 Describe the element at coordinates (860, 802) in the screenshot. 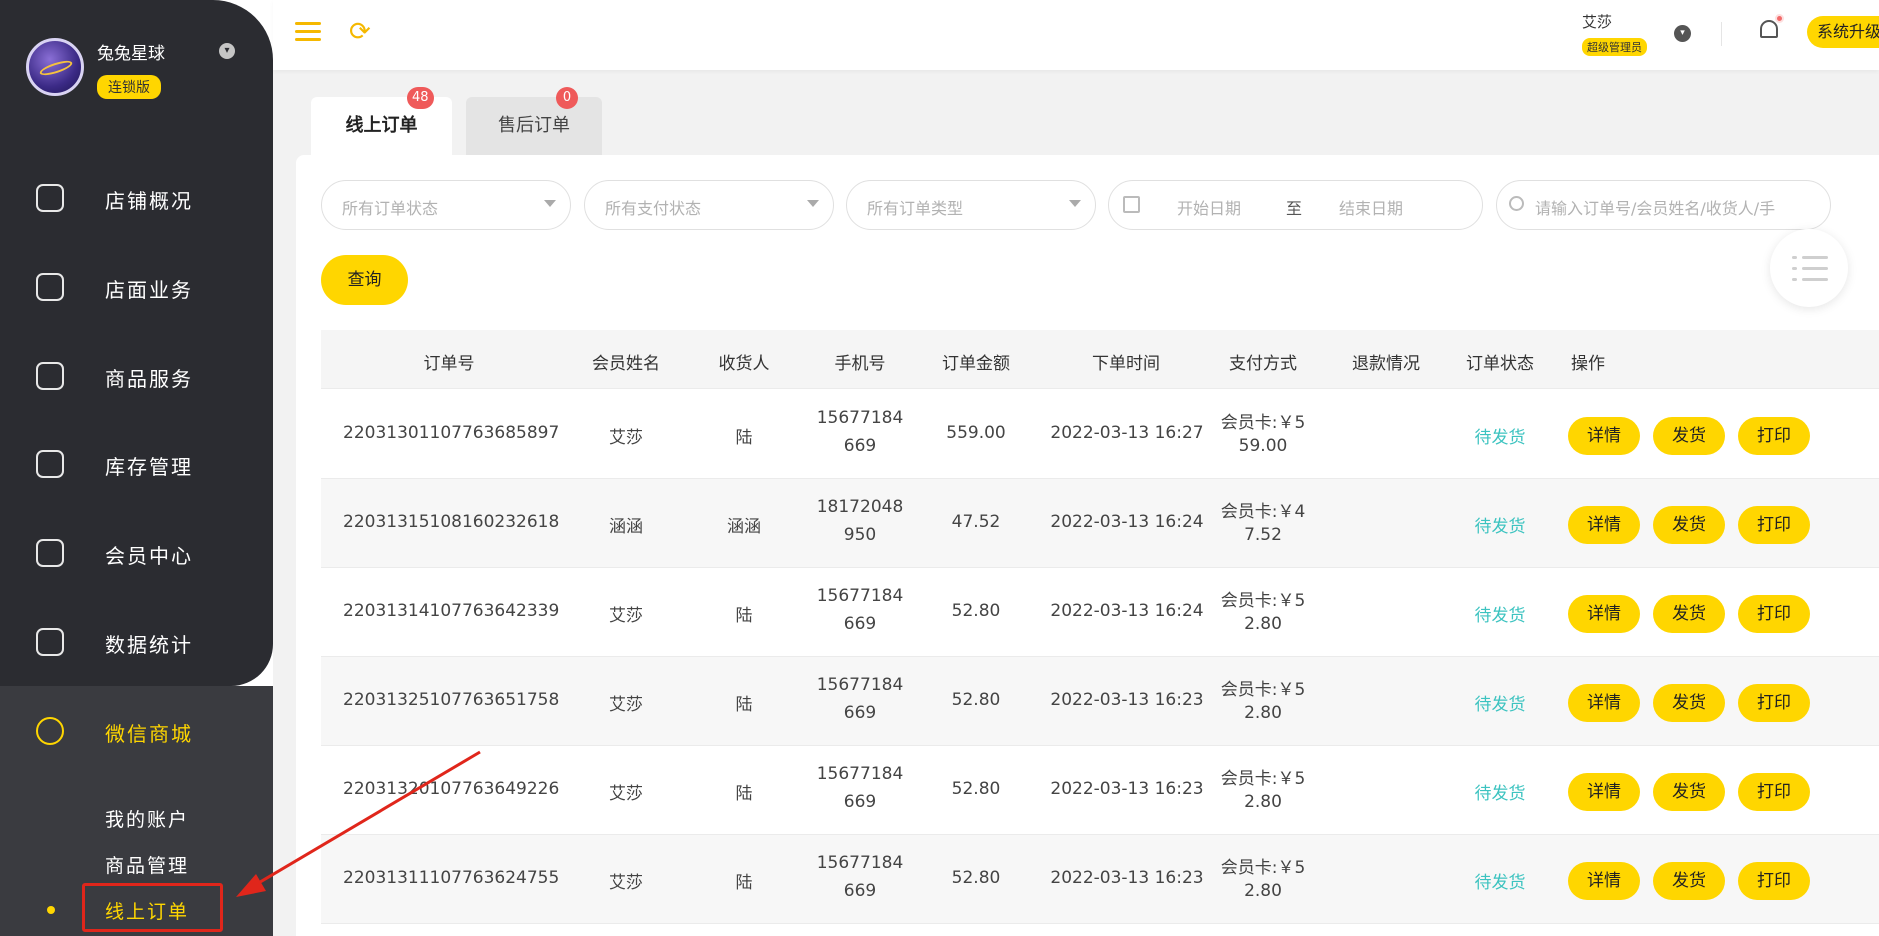

I see `cell-phone-line2: 669` at that location.